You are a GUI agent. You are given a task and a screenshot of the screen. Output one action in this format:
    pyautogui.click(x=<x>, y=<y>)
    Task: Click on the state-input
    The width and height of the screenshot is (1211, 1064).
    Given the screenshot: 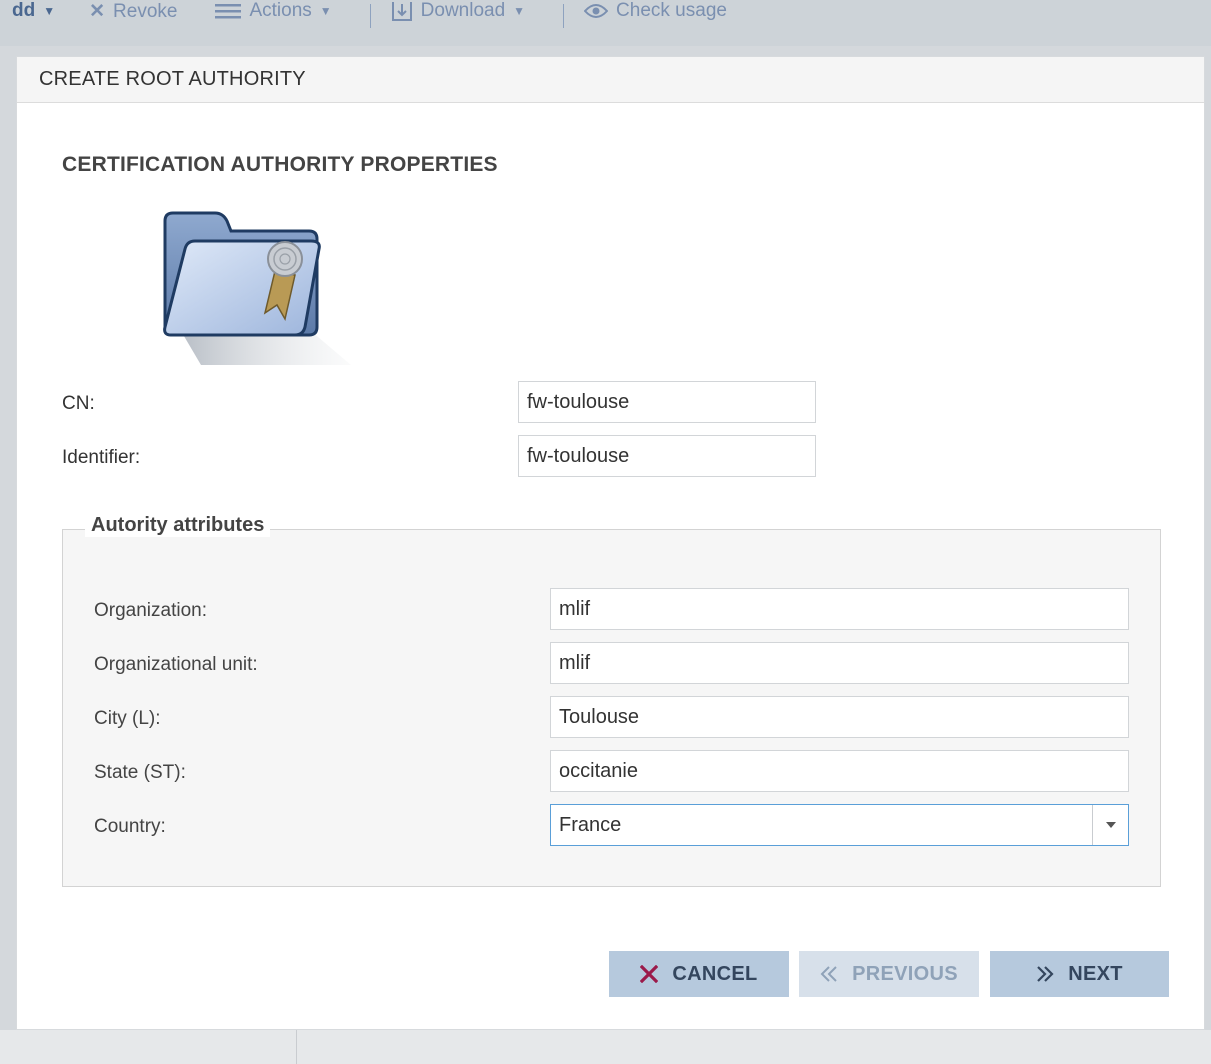 What is the action you would take?
    pyautogui.click(x=839, y=771)
    